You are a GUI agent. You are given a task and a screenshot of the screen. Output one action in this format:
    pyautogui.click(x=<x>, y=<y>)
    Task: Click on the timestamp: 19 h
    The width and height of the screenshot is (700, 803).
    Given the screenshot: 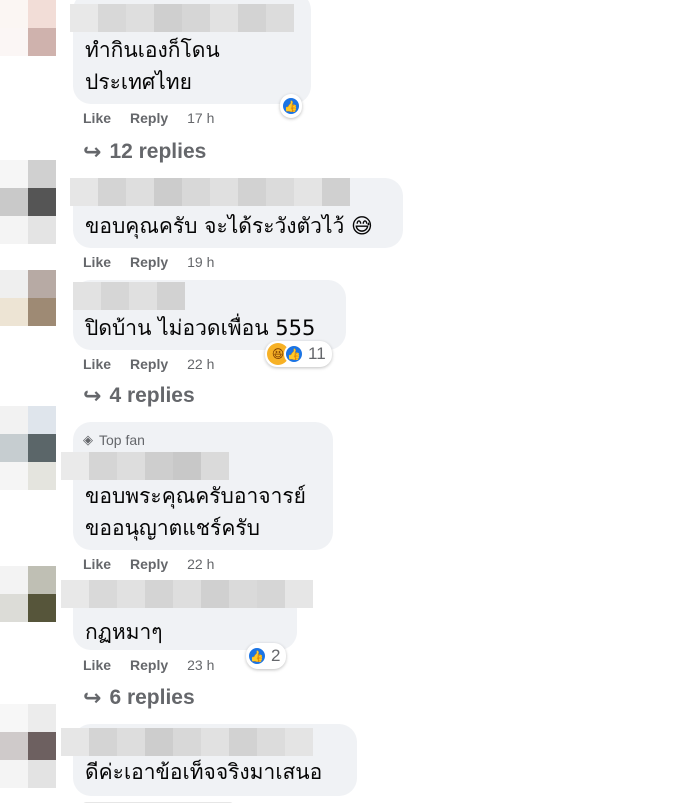 What is the action you would take?
    pyautogui.click(x=200, y=262)
    